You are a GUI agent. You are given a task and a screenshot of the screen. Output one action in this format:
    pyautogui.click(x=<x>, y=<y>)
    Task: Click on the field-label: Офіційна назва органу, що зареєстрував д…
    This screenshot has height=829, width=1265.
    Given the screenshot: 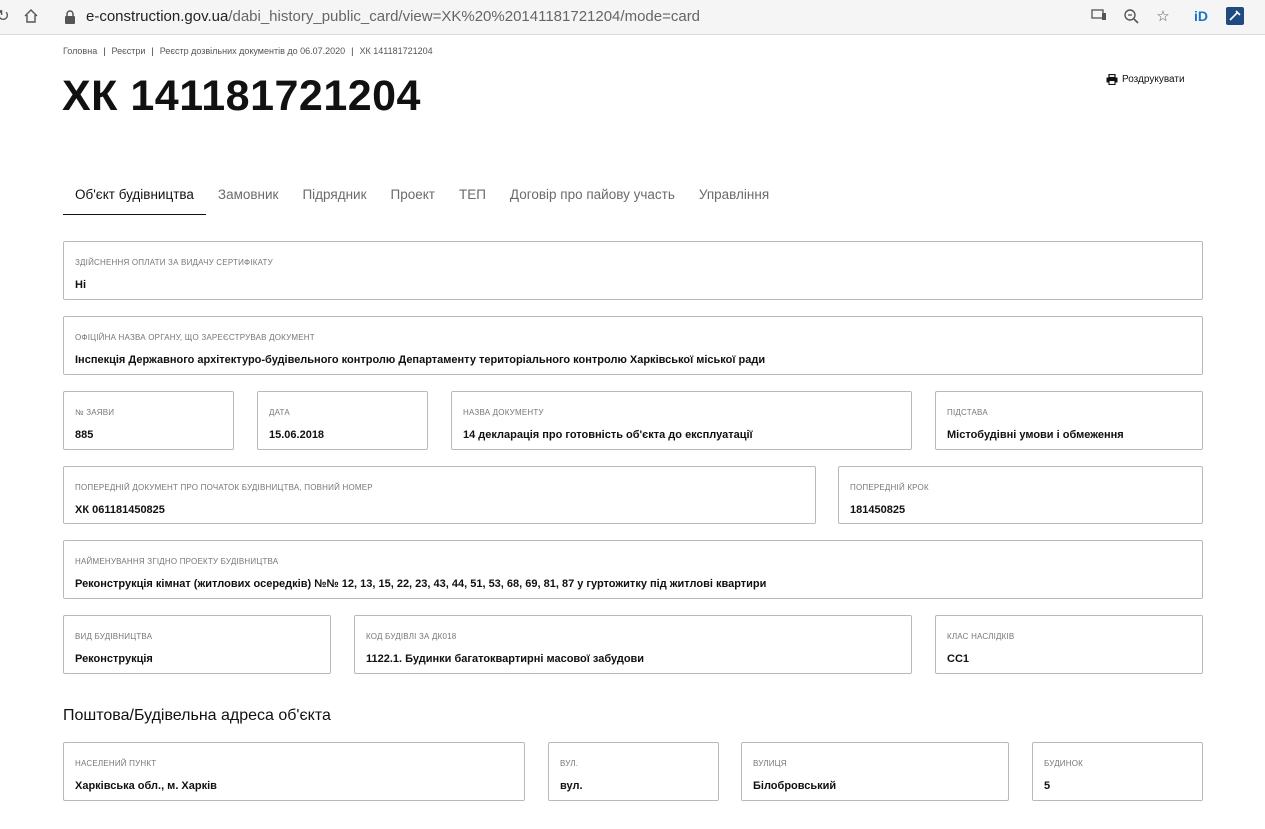 What is the action you would take?
    pyautogui.click(x=195, y=337)
    